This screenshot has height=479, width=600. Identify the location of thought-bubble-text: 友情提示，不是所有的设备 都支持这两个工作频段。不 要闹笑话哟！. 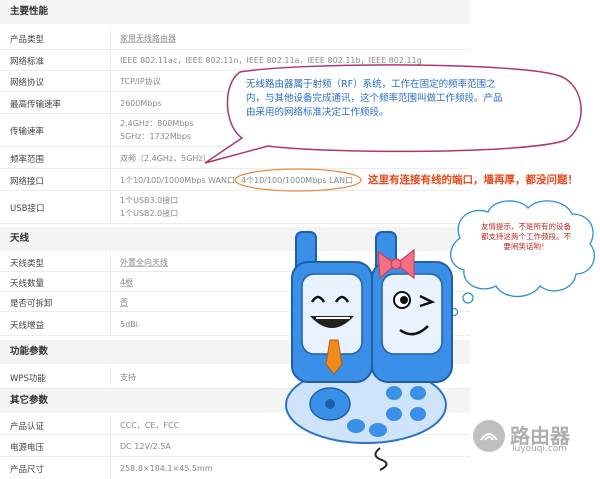
(526, 236).